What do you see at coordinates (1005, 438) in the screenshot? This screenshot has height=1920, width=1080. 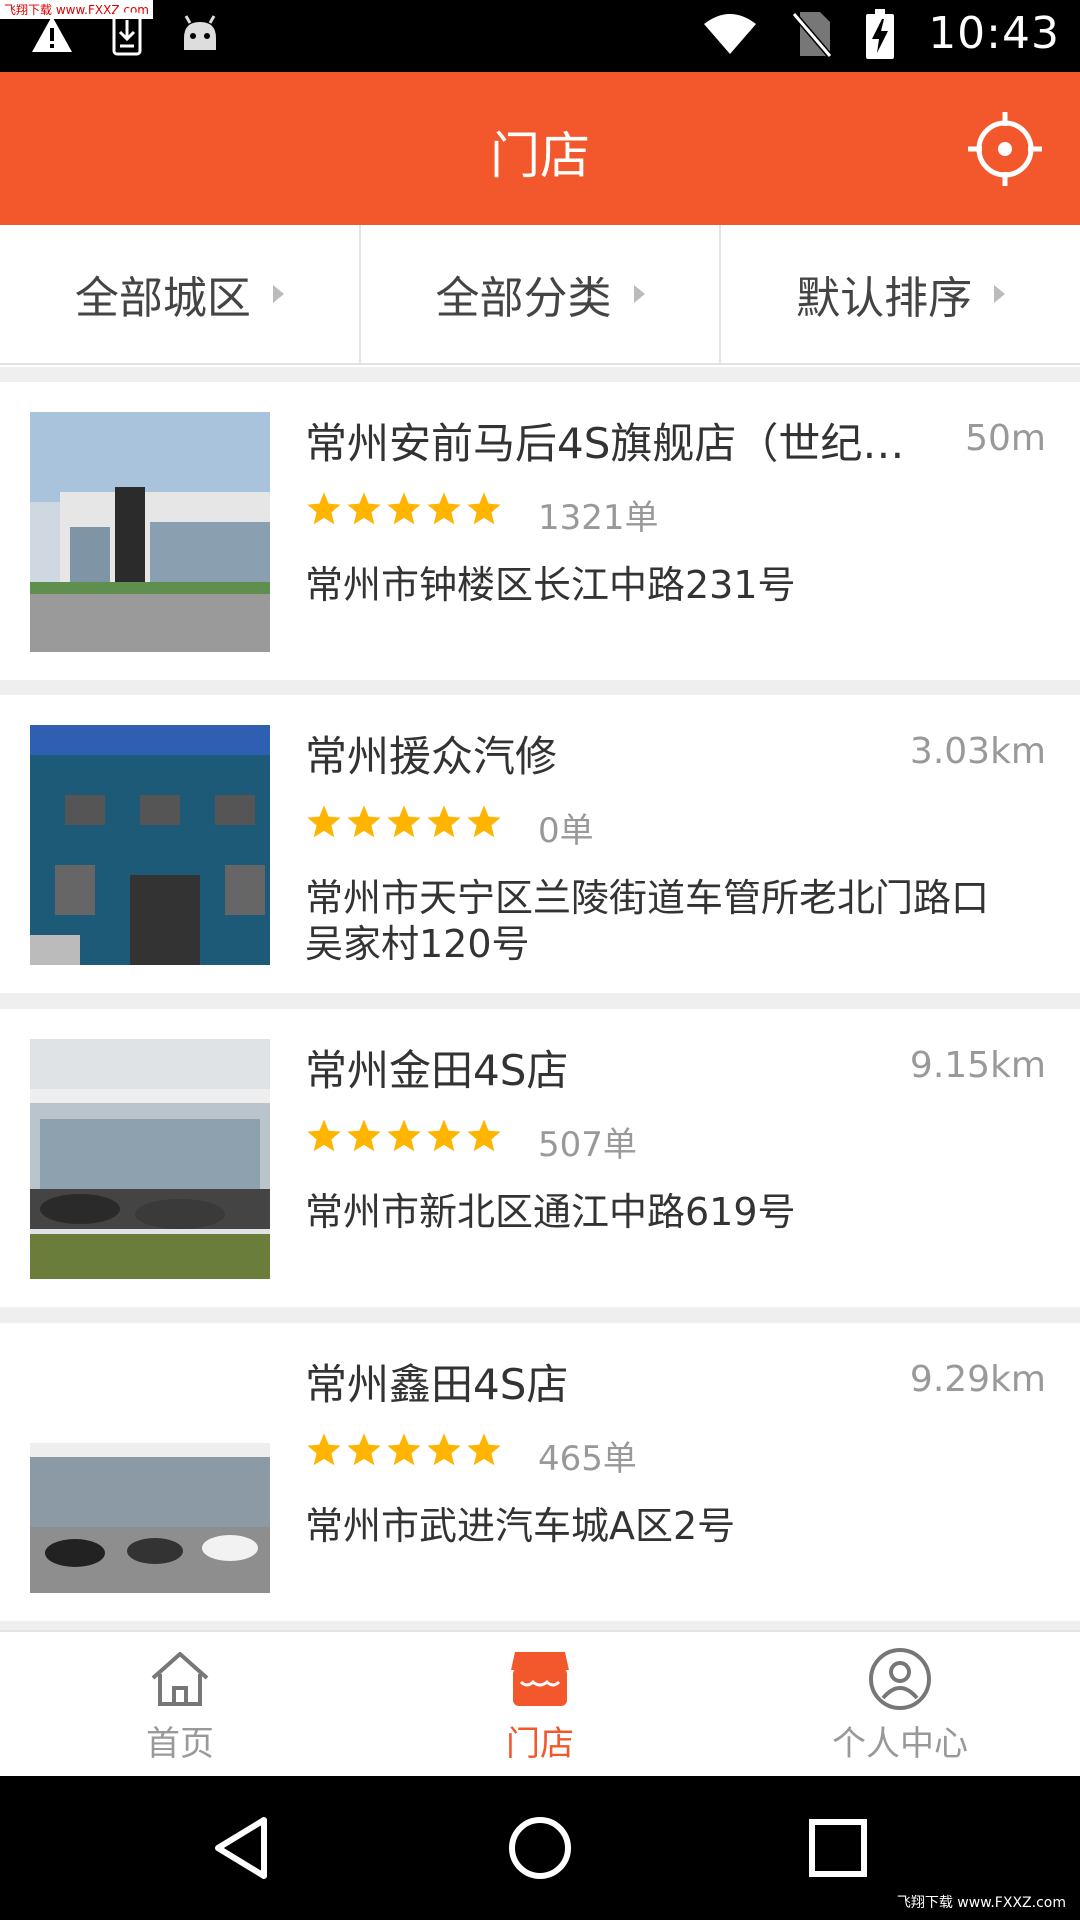 I see `shop-distance: 50m` at bounding box center [1005, 438].